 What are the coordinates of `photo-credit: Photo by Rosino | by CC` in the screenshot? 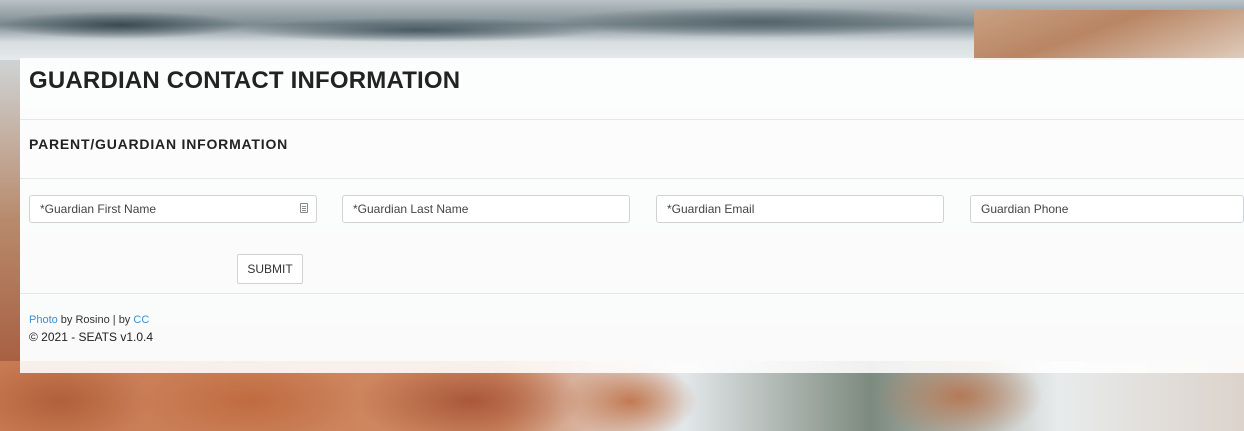 It's located at (91, 320).